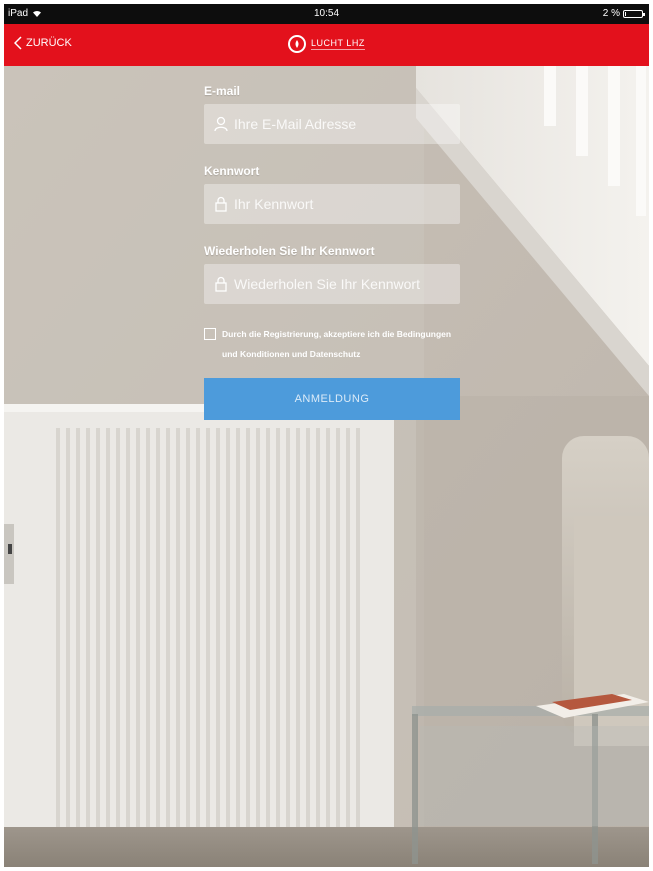 The width and height of the screenshot is (653, 871). I want to click on password-label: Kennwort, so click(232, 171).